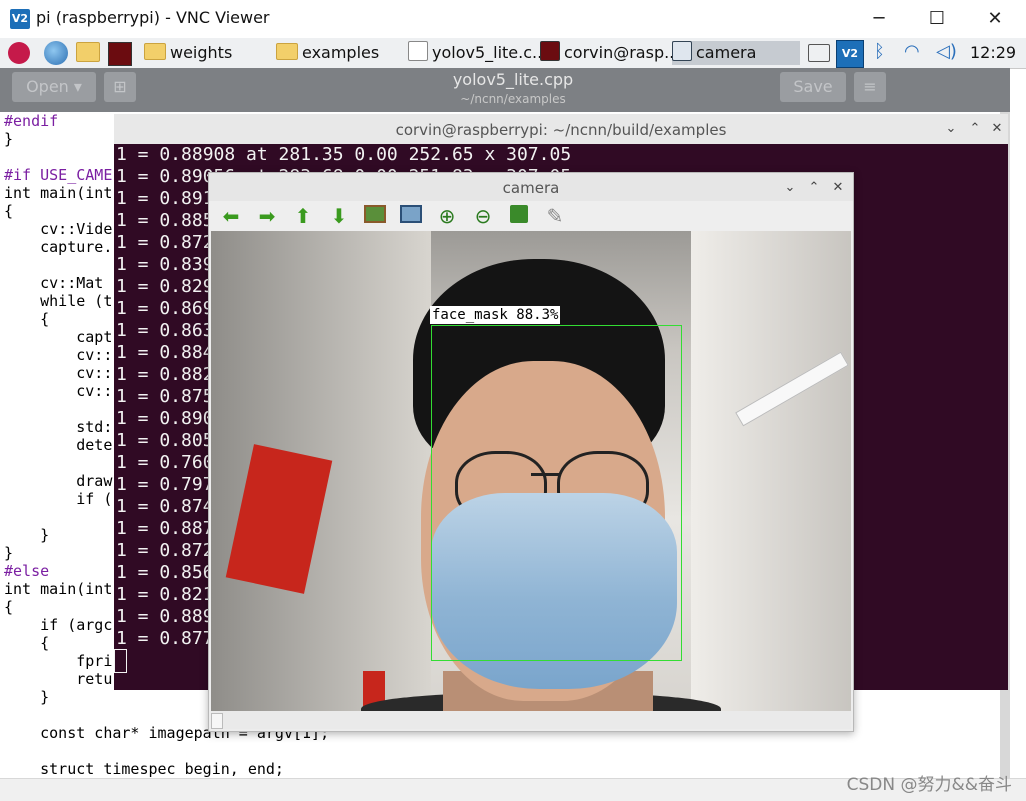 This screenshot has height=801, width=1026. I want to click on window-icon, so click(682, 51).